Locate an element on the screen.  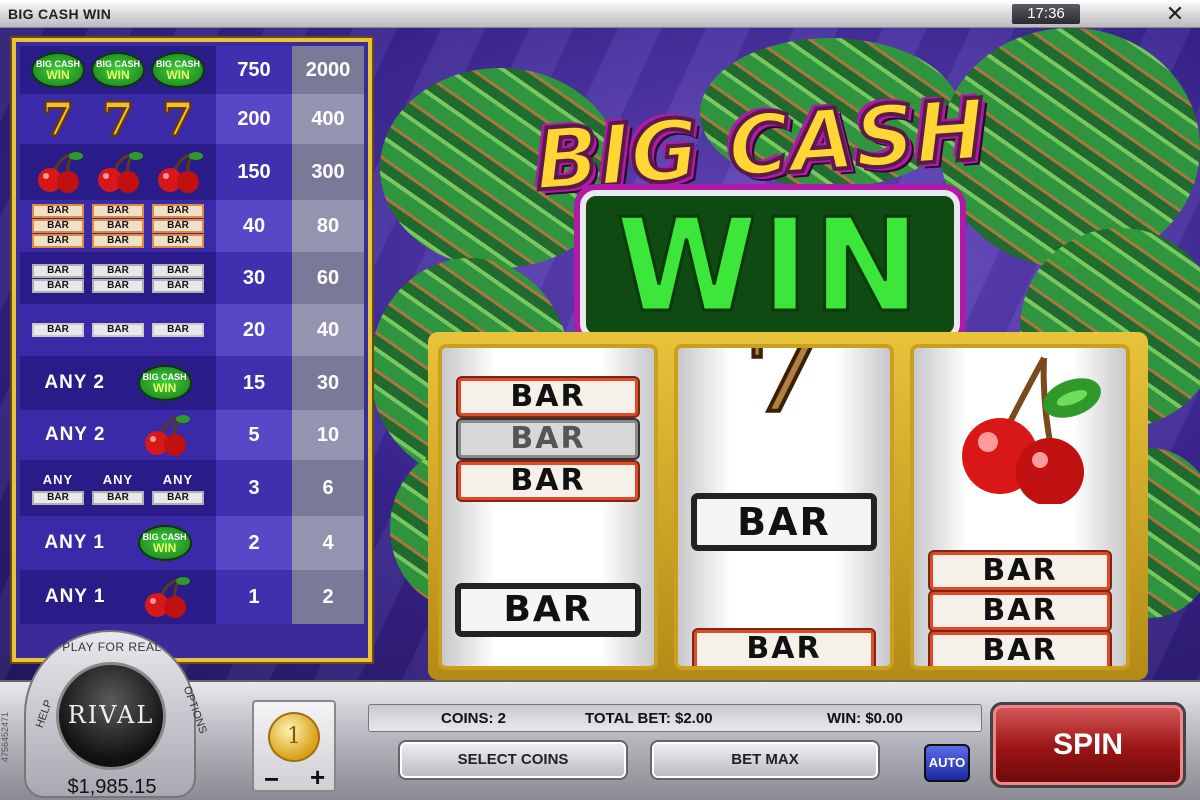
rival-logo: RIVAL is located at coordinates (111, 716).